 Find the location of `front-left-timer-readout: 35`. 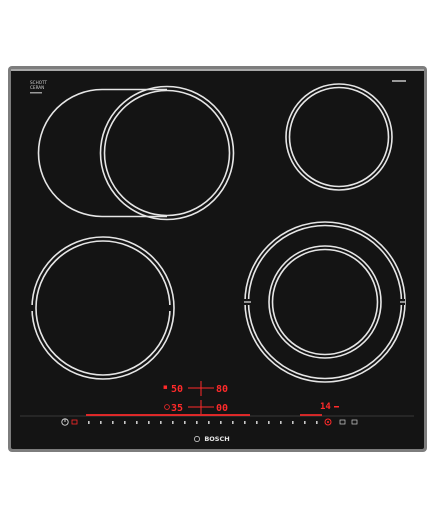

front-left-timer-readout: 35 is located at coordinates (177, 408).